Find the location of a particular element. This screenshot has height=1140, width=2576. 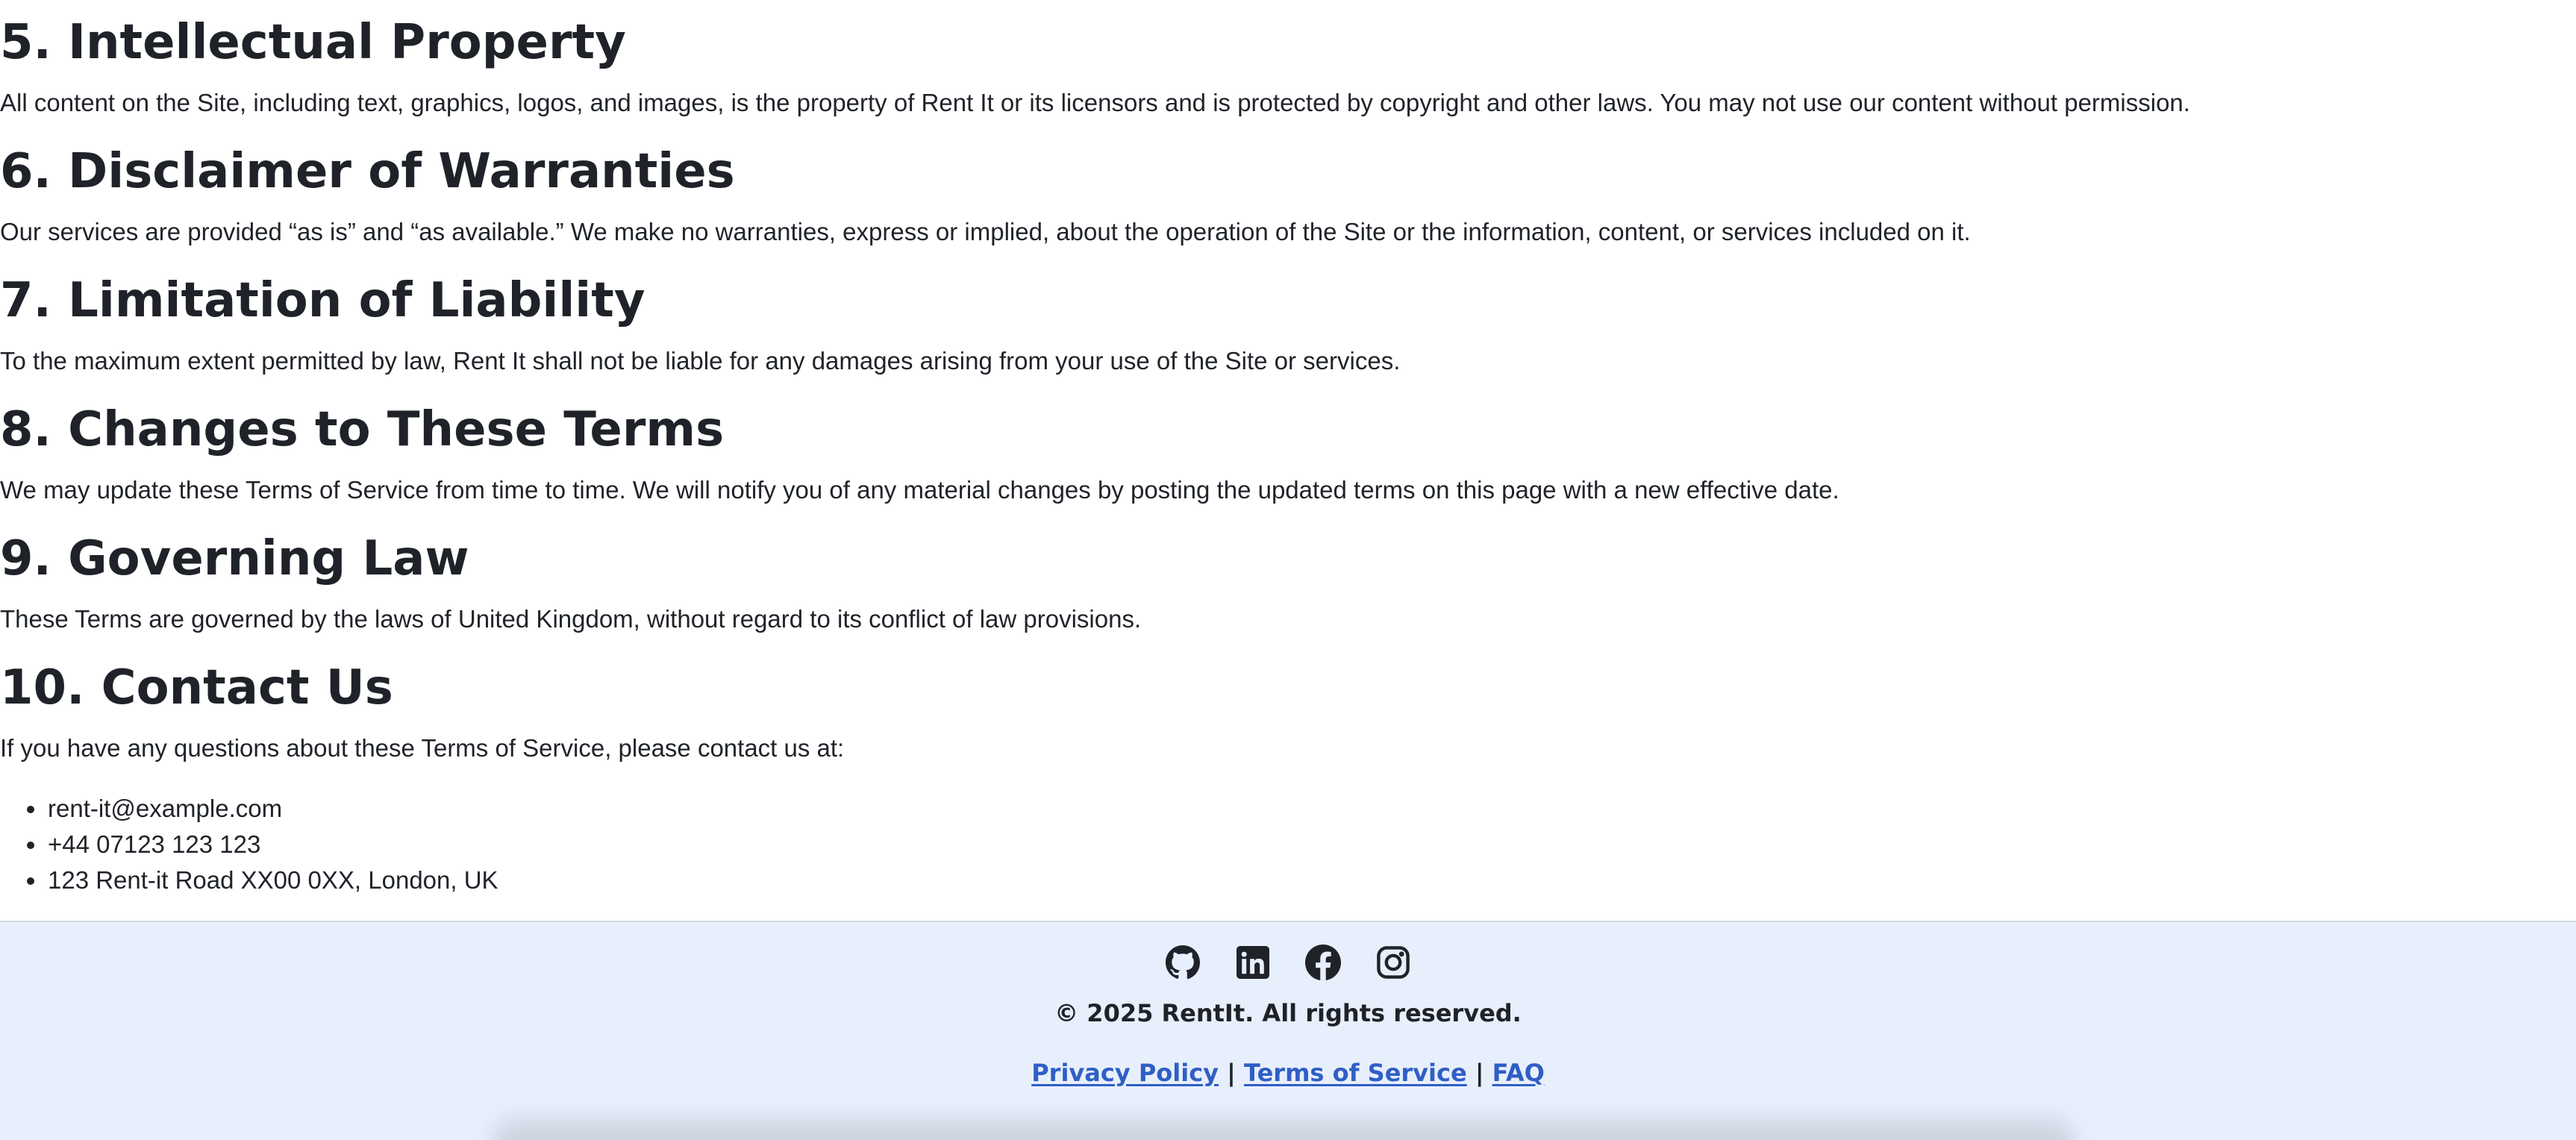

facebook-icon is located at coordinates (1323, 962).